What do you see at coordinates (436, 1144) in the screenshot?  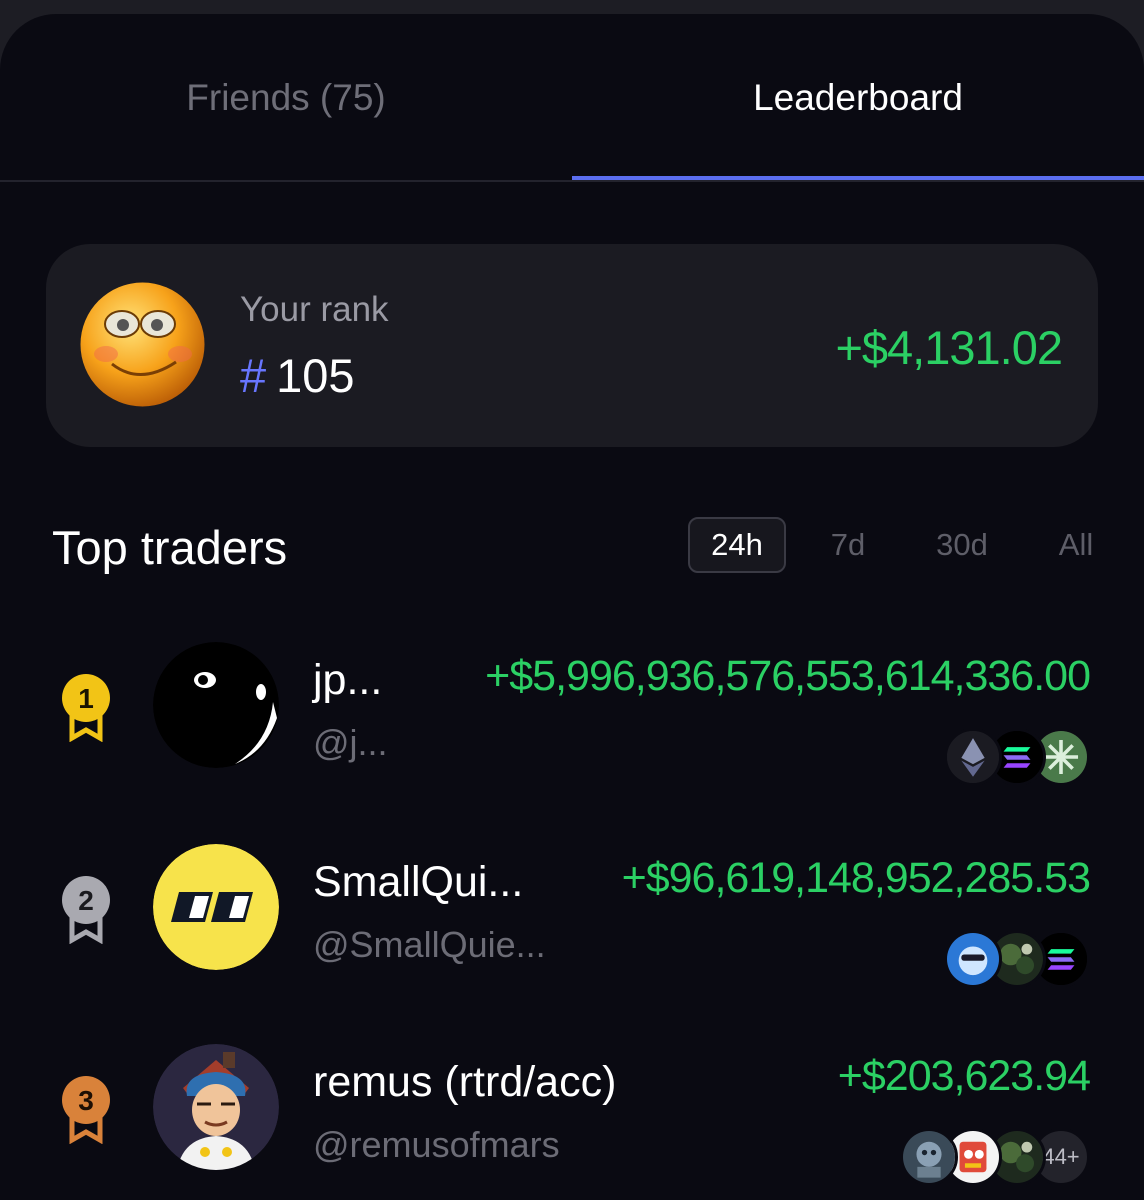 I see `trader-handle: @remusofmars` at bounding box center [436, 1144].